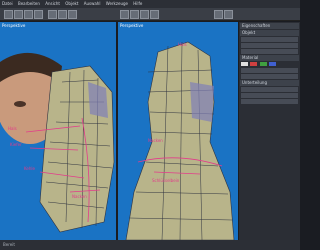 This screenshot has height=250, width=320. Describe the element at coordinates (52, 3) in the screenshot. I see `menu-item-view: Ansicht` at that location.